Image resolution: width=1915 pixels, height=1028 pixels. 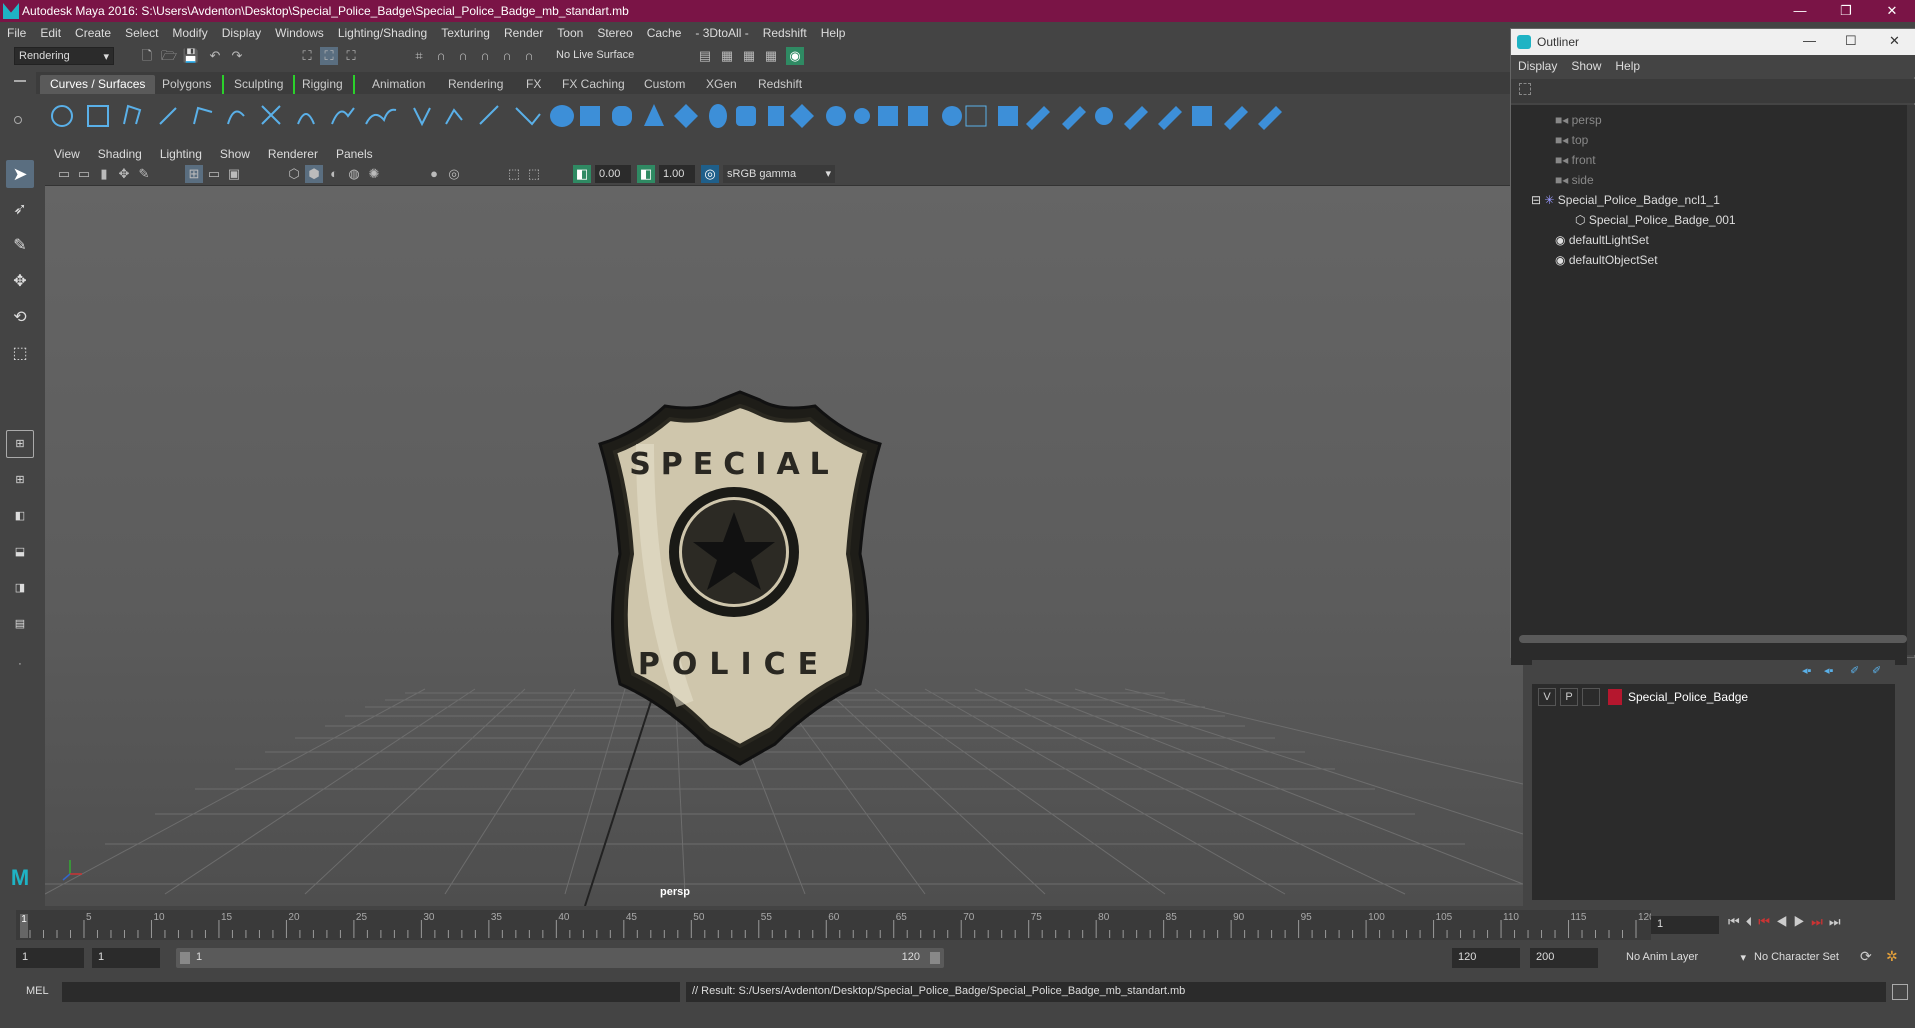 What do you see at coordinates (98, 84) in the screenshot?
I see `shelf-tab-curves-surfaces: Curves / Surfaces` at bounding box center [98, 84].